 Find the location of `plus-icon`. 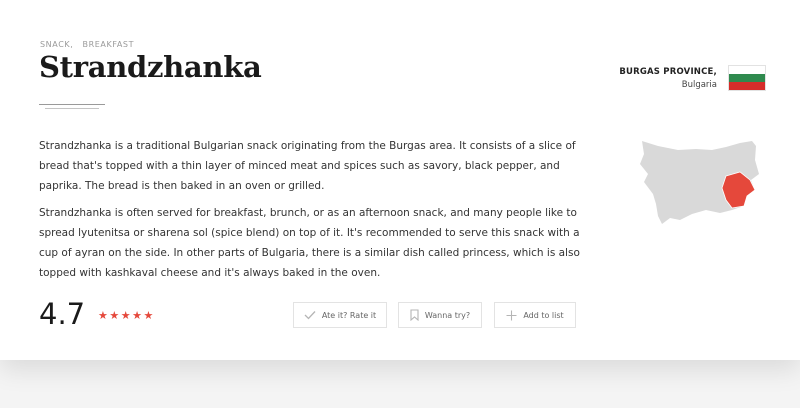

plus-icon is located at coordinates (511, 315).